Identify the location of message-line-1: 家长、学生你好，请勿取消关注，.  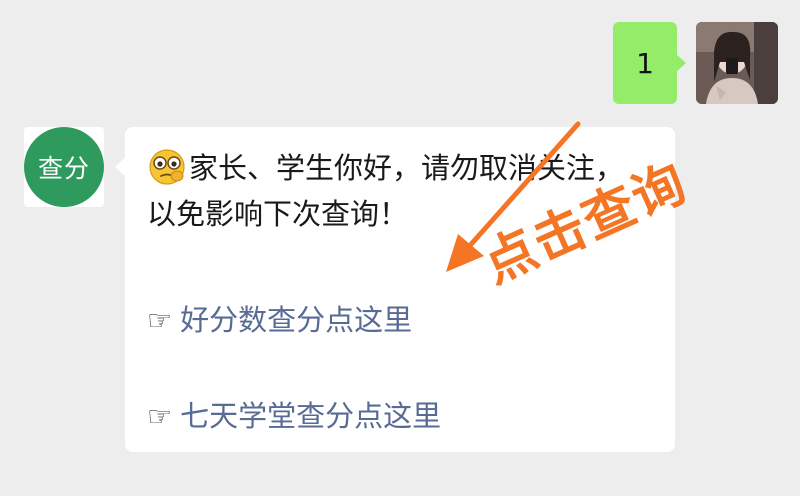
(407, 168).